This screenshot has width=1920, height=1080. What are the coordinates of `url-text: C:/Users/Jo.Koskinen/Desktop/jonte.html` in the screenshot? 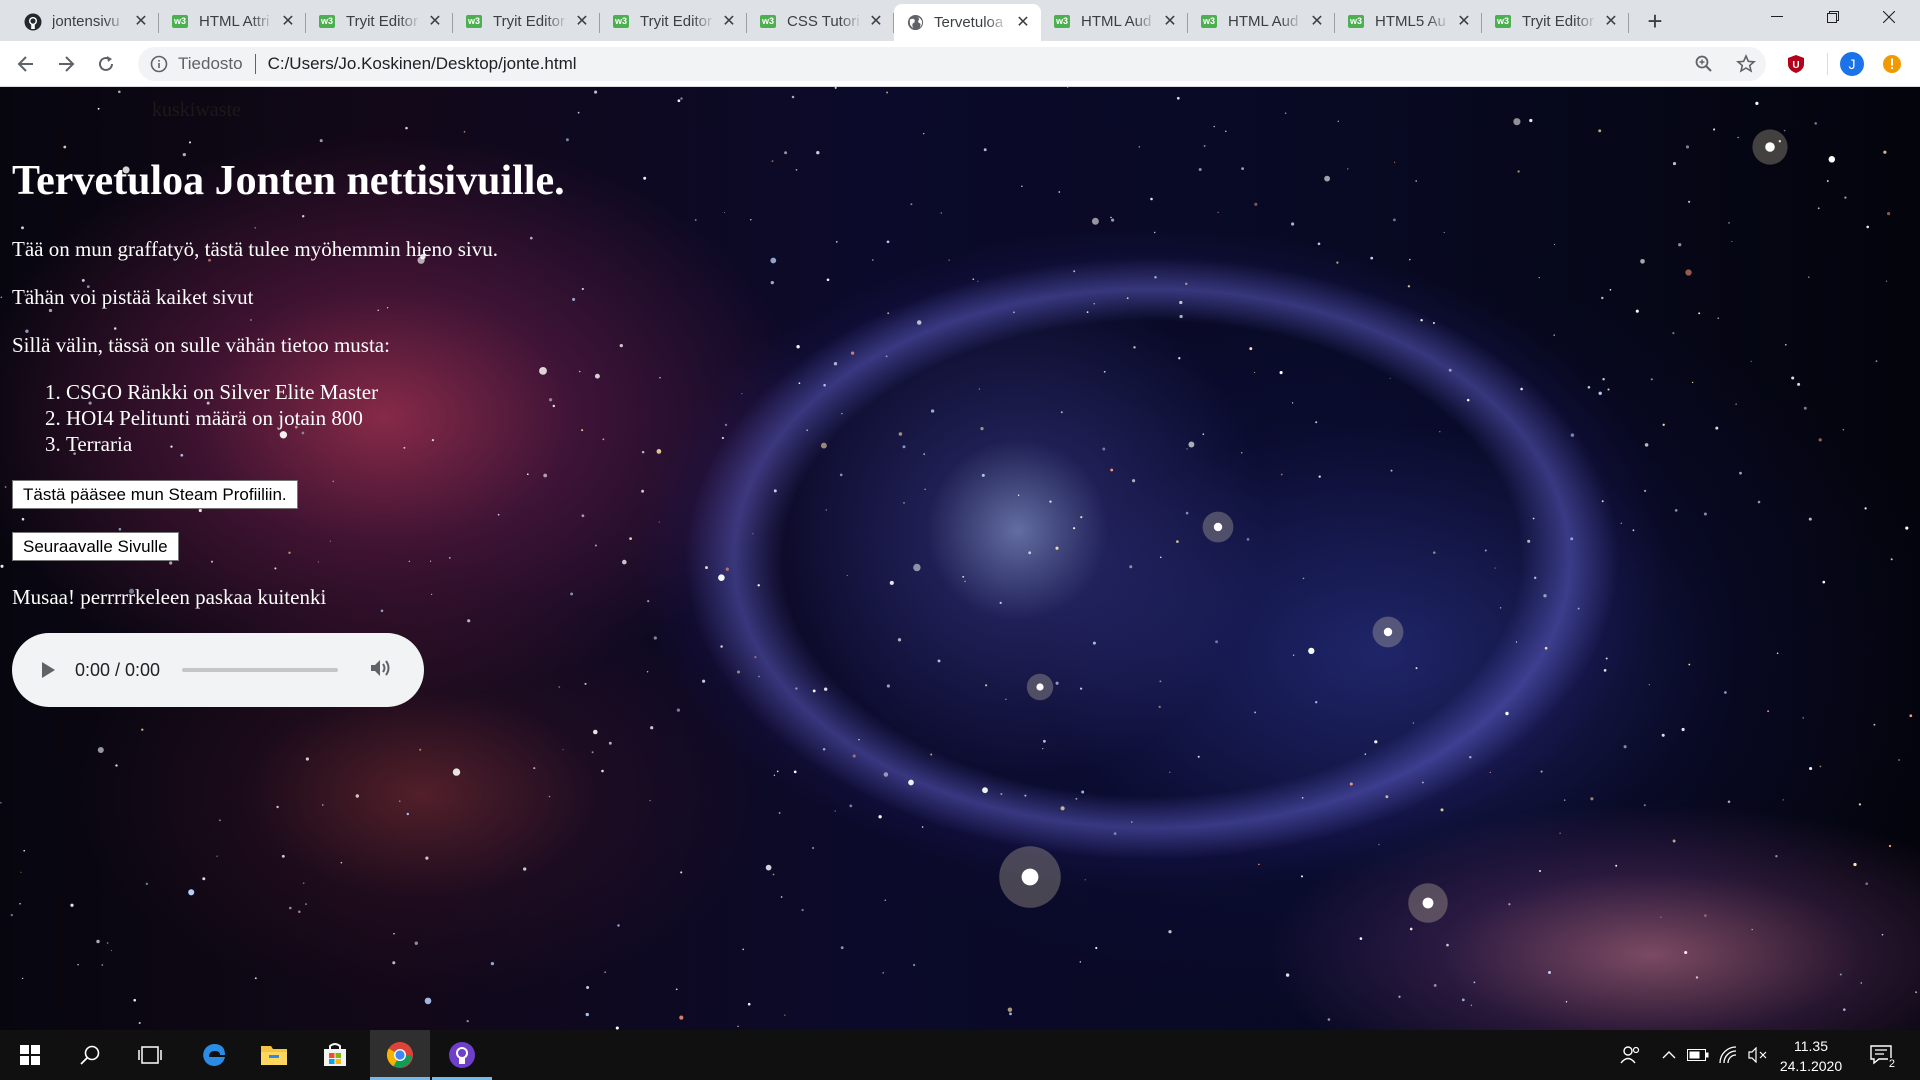 It's located at (422, 64).